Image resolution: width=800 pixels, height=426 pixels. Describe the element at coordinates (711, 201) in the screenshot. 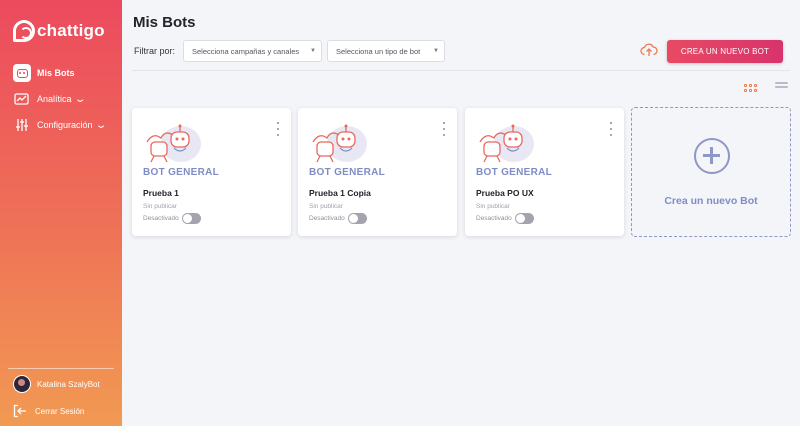

I see `create-new-bot-label: Crea un nuevo Bot` at that location.